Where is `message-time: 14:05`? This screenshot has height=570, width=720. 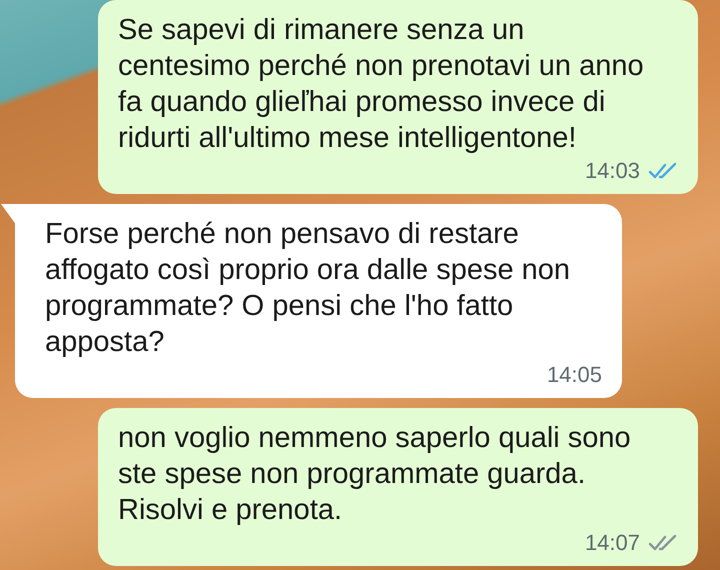
message-time: 14:05 is located at coordinates (574, 375).